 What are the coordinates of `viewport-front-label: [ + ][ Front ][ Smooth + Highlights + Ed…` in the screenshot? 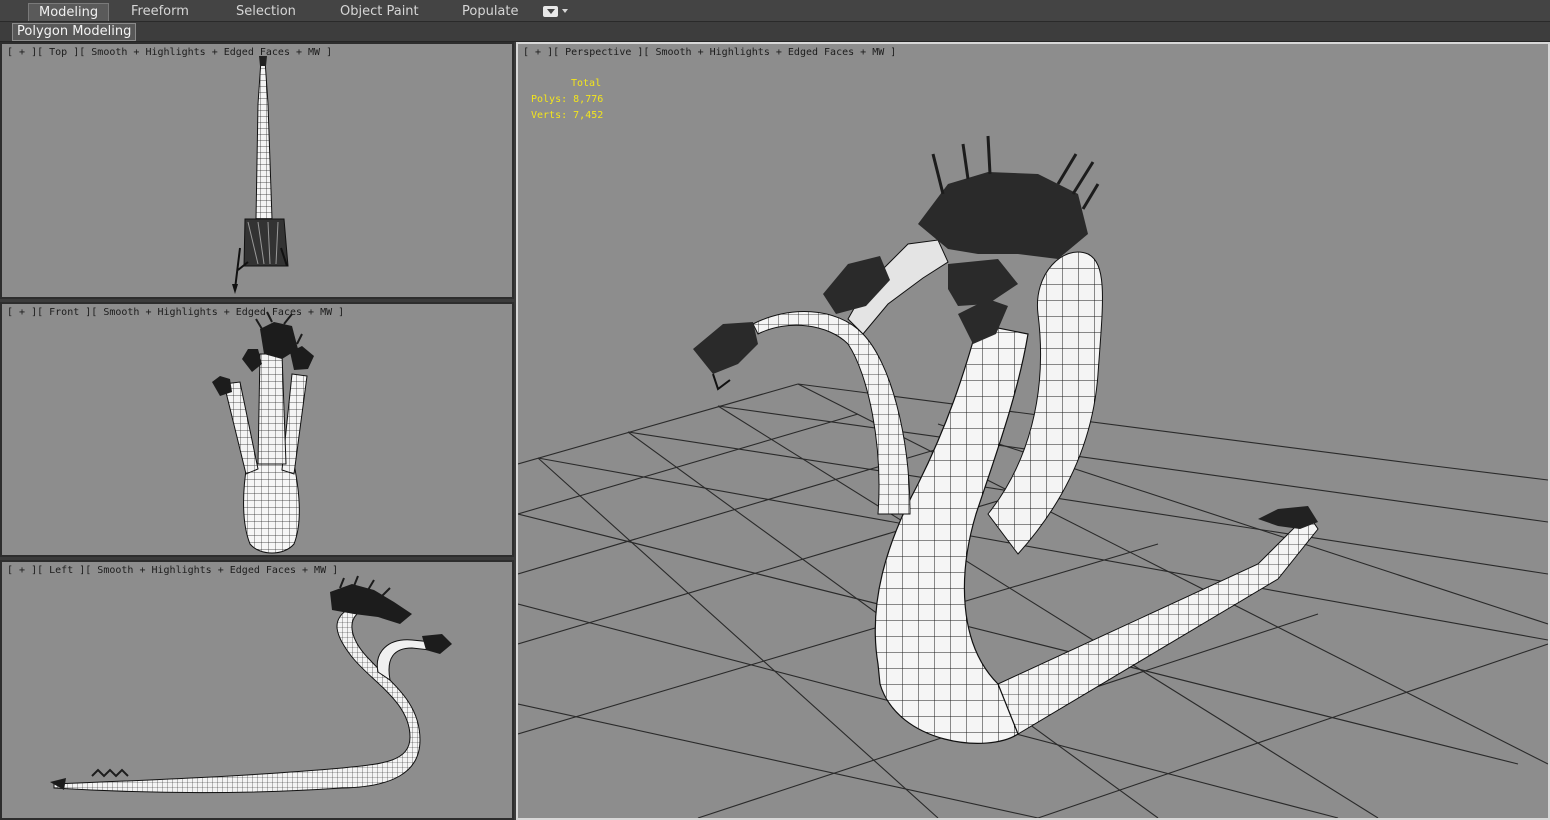 It's located at (175, 312).